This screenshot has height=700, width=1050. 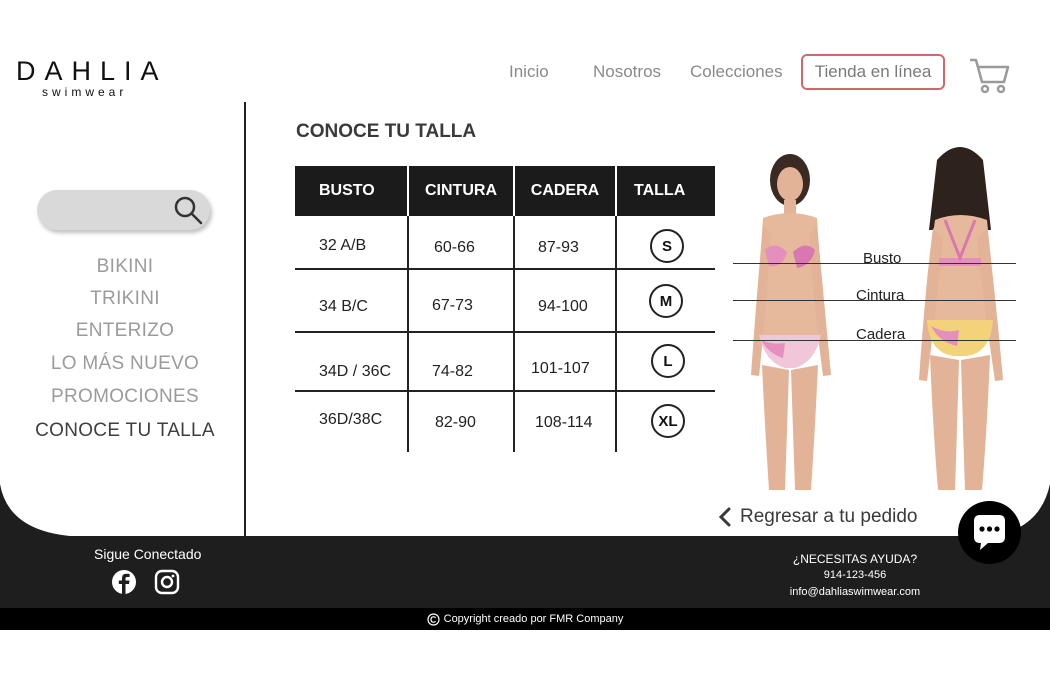 What do you see at coordinates (564, 422) in the screenshot?
I see `cell-cadera: 108-114` at bounding box center [564, 422].